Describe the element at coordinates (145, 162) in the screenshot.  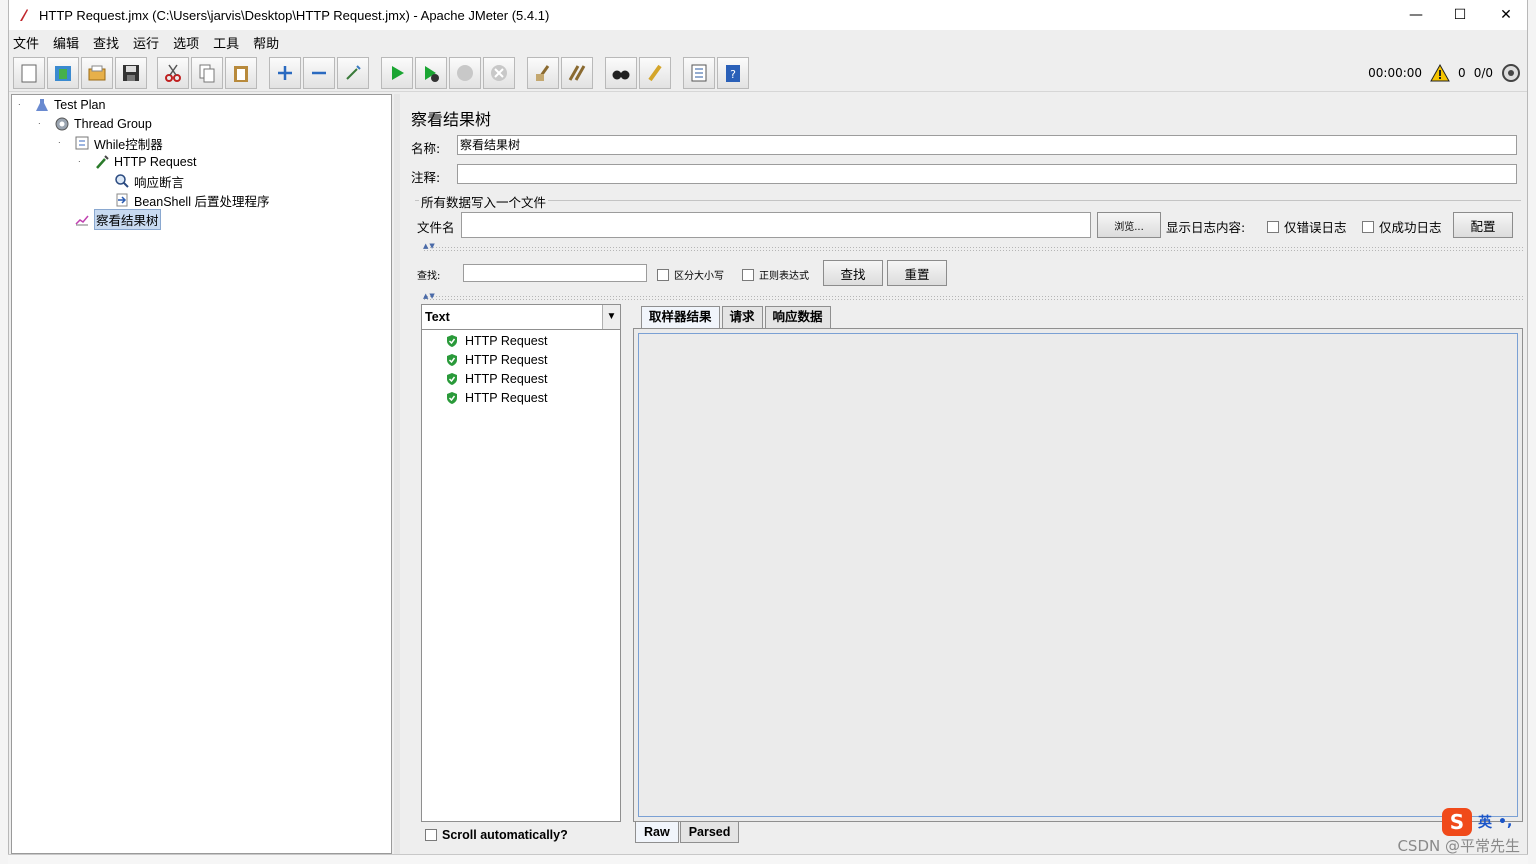
I see `tree-item-http-request: HTTP Request` at that location.